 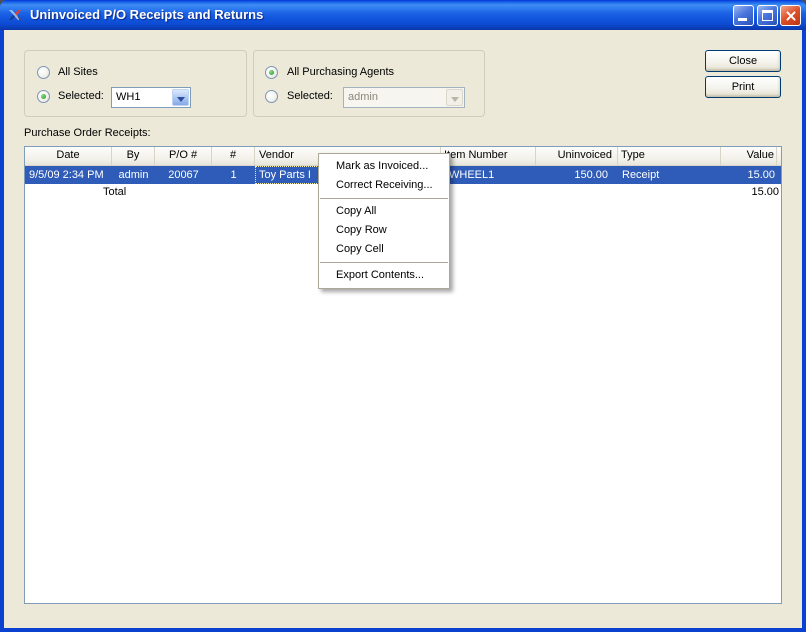 I want to click on all-sites-radio, so click(x=43, y=72).